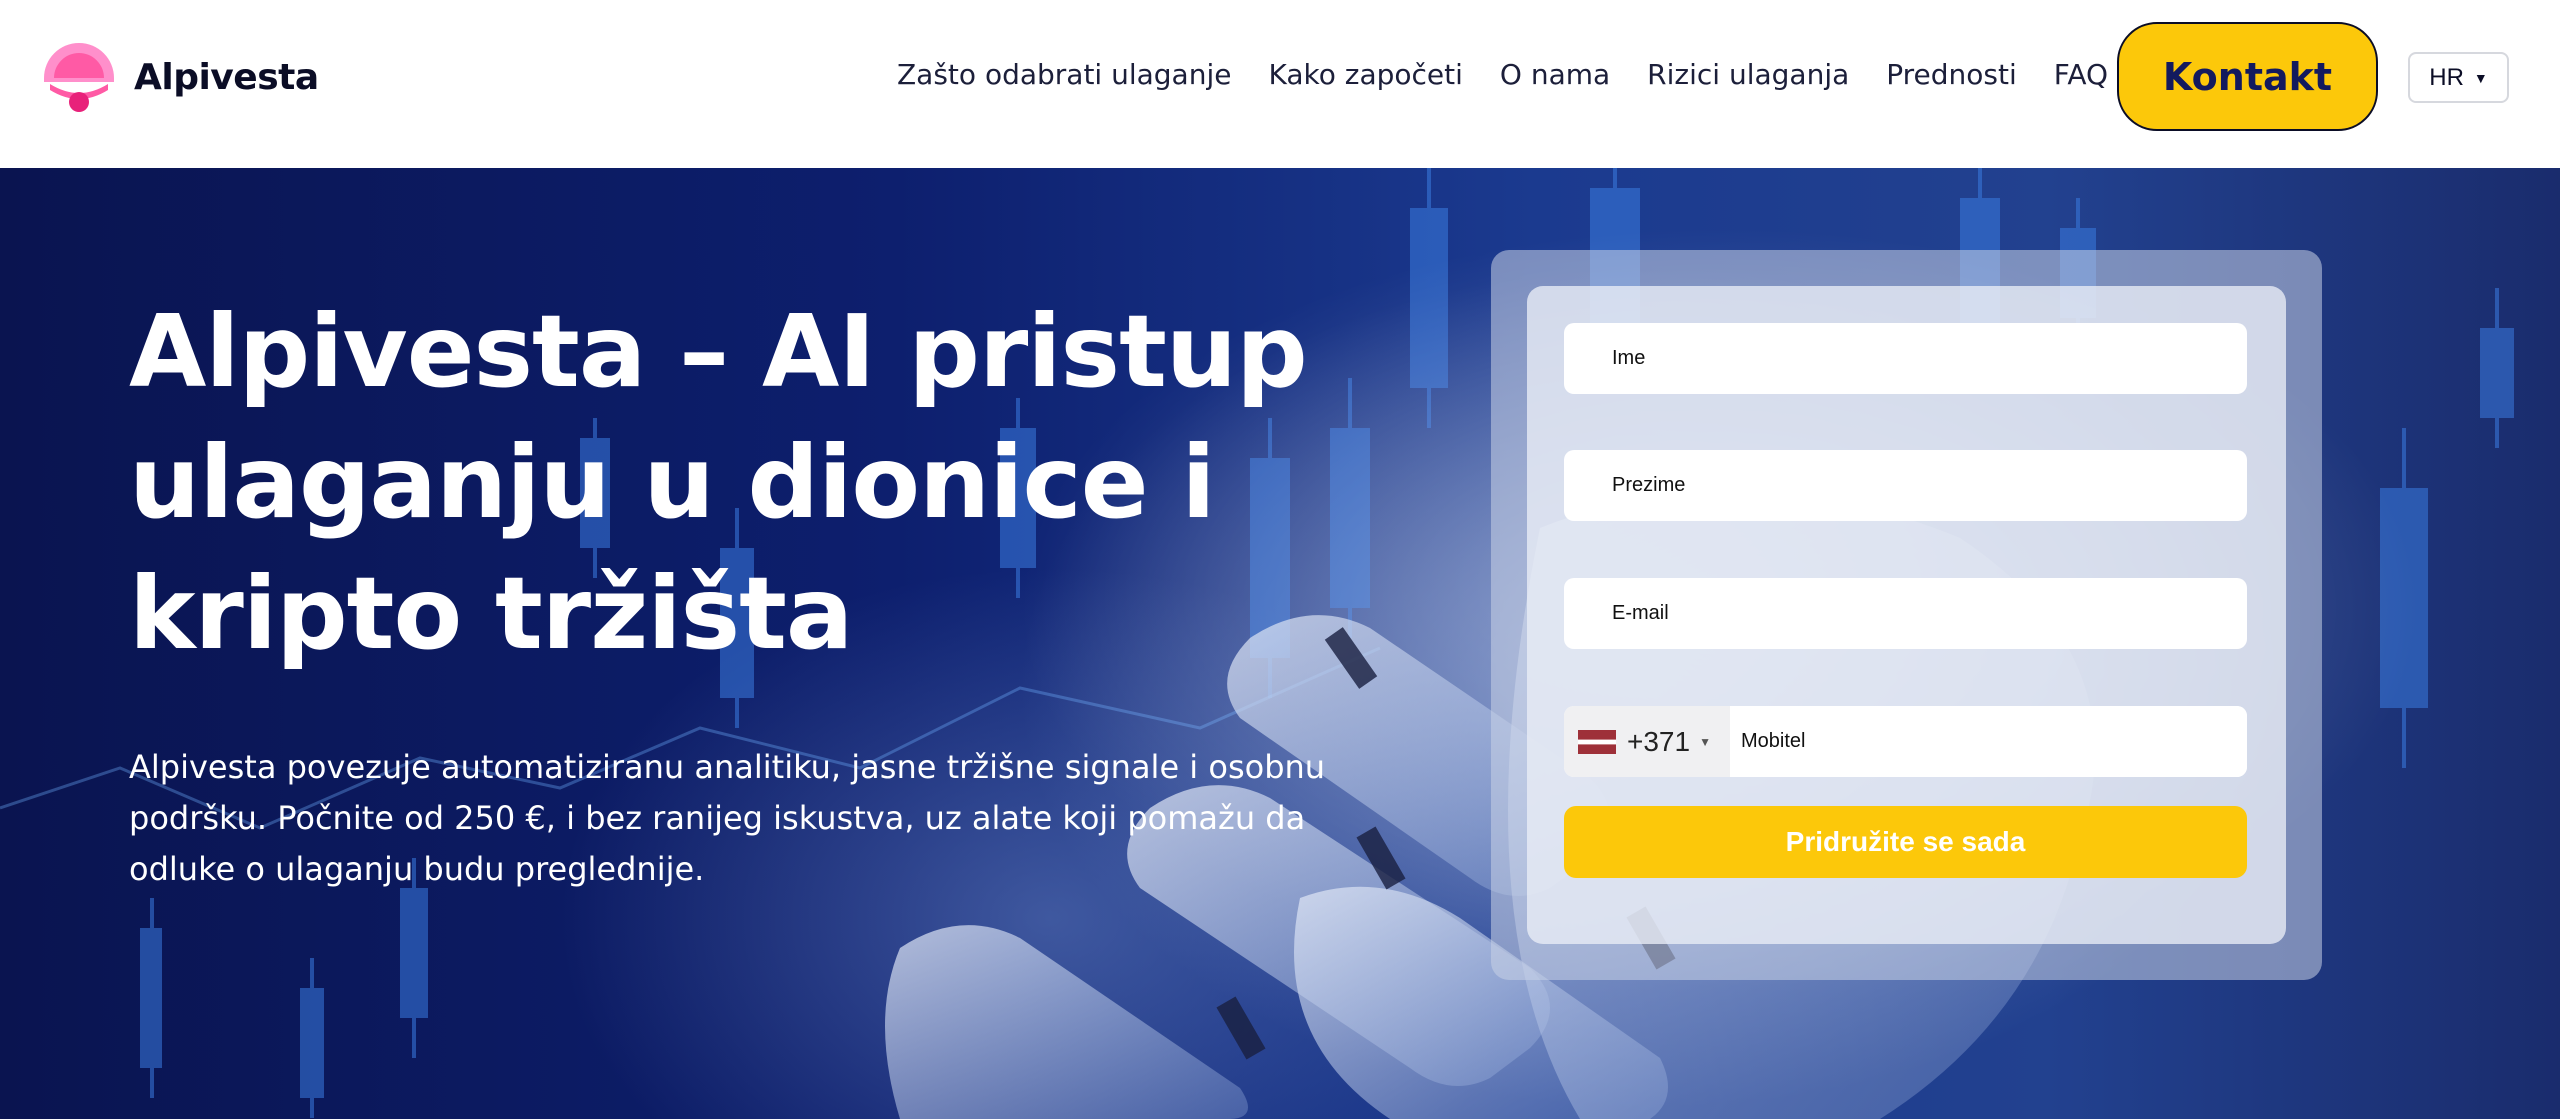  I want to click on nav-item-investment-risks: Rizici ulaganja, so click(1748, 74).